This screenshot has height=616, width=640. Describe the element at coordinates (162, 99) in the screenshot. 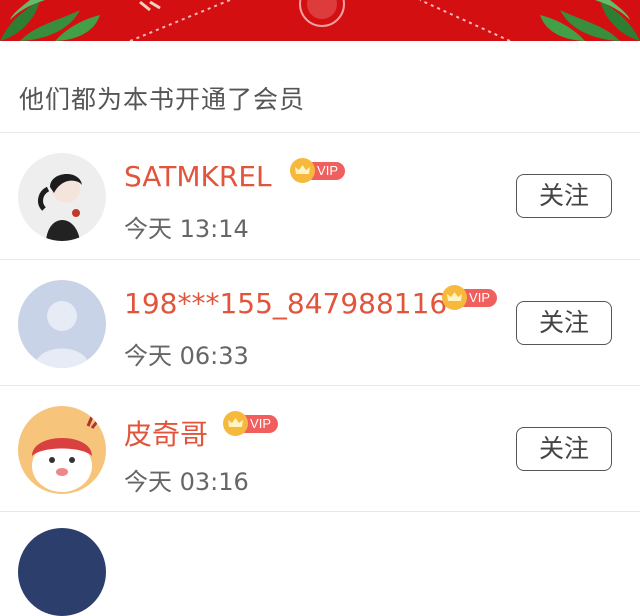

I see `section-title: 他们都为本书开通了会员` at that location.